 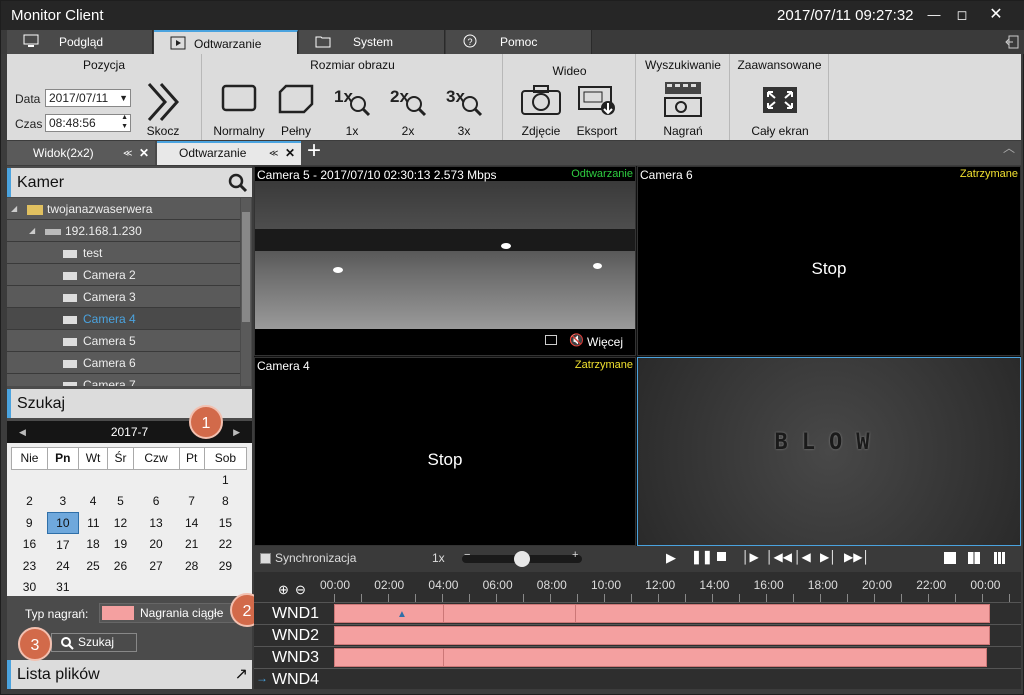 I want to click on tab-pomoc: ? Pomoc, so click(x=519, y=42).